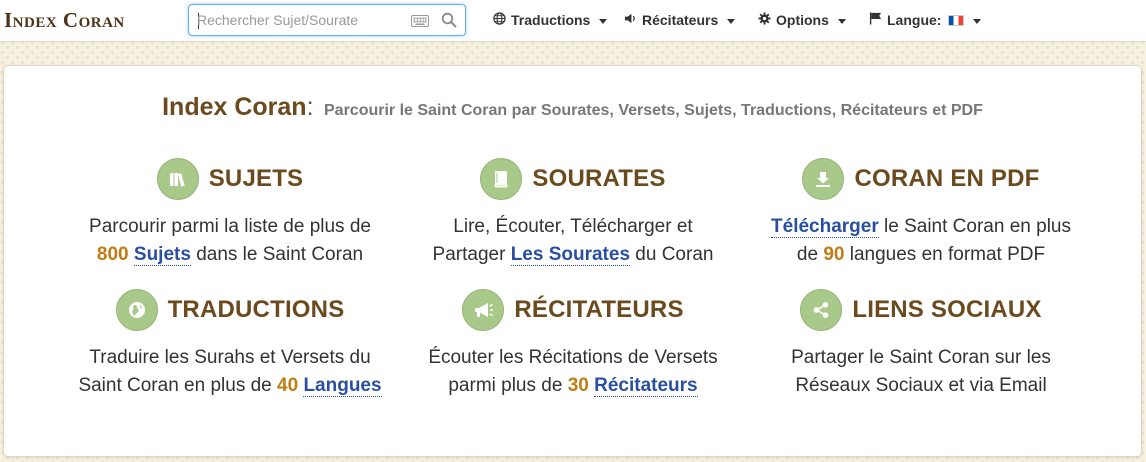 The height and width of the screenshot is (462, 1146). I want to click on feature-surahs-heading: SOURATES, so click(573, 179).